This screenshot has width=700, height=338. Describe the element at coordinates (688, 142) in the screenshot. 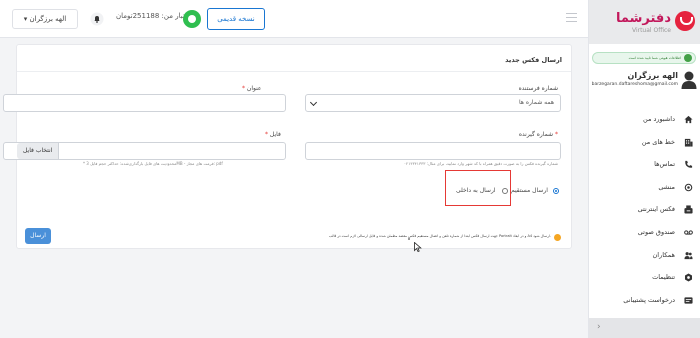

I see `building-icon` at that location.